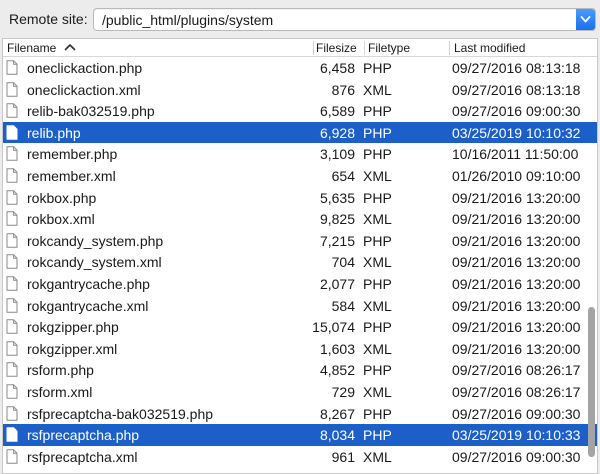 The image size is (600, 474). What do you see at coordinates (343, 392) in the screenshot?
I see `file-size: 729` at bounding box center [343, 392].